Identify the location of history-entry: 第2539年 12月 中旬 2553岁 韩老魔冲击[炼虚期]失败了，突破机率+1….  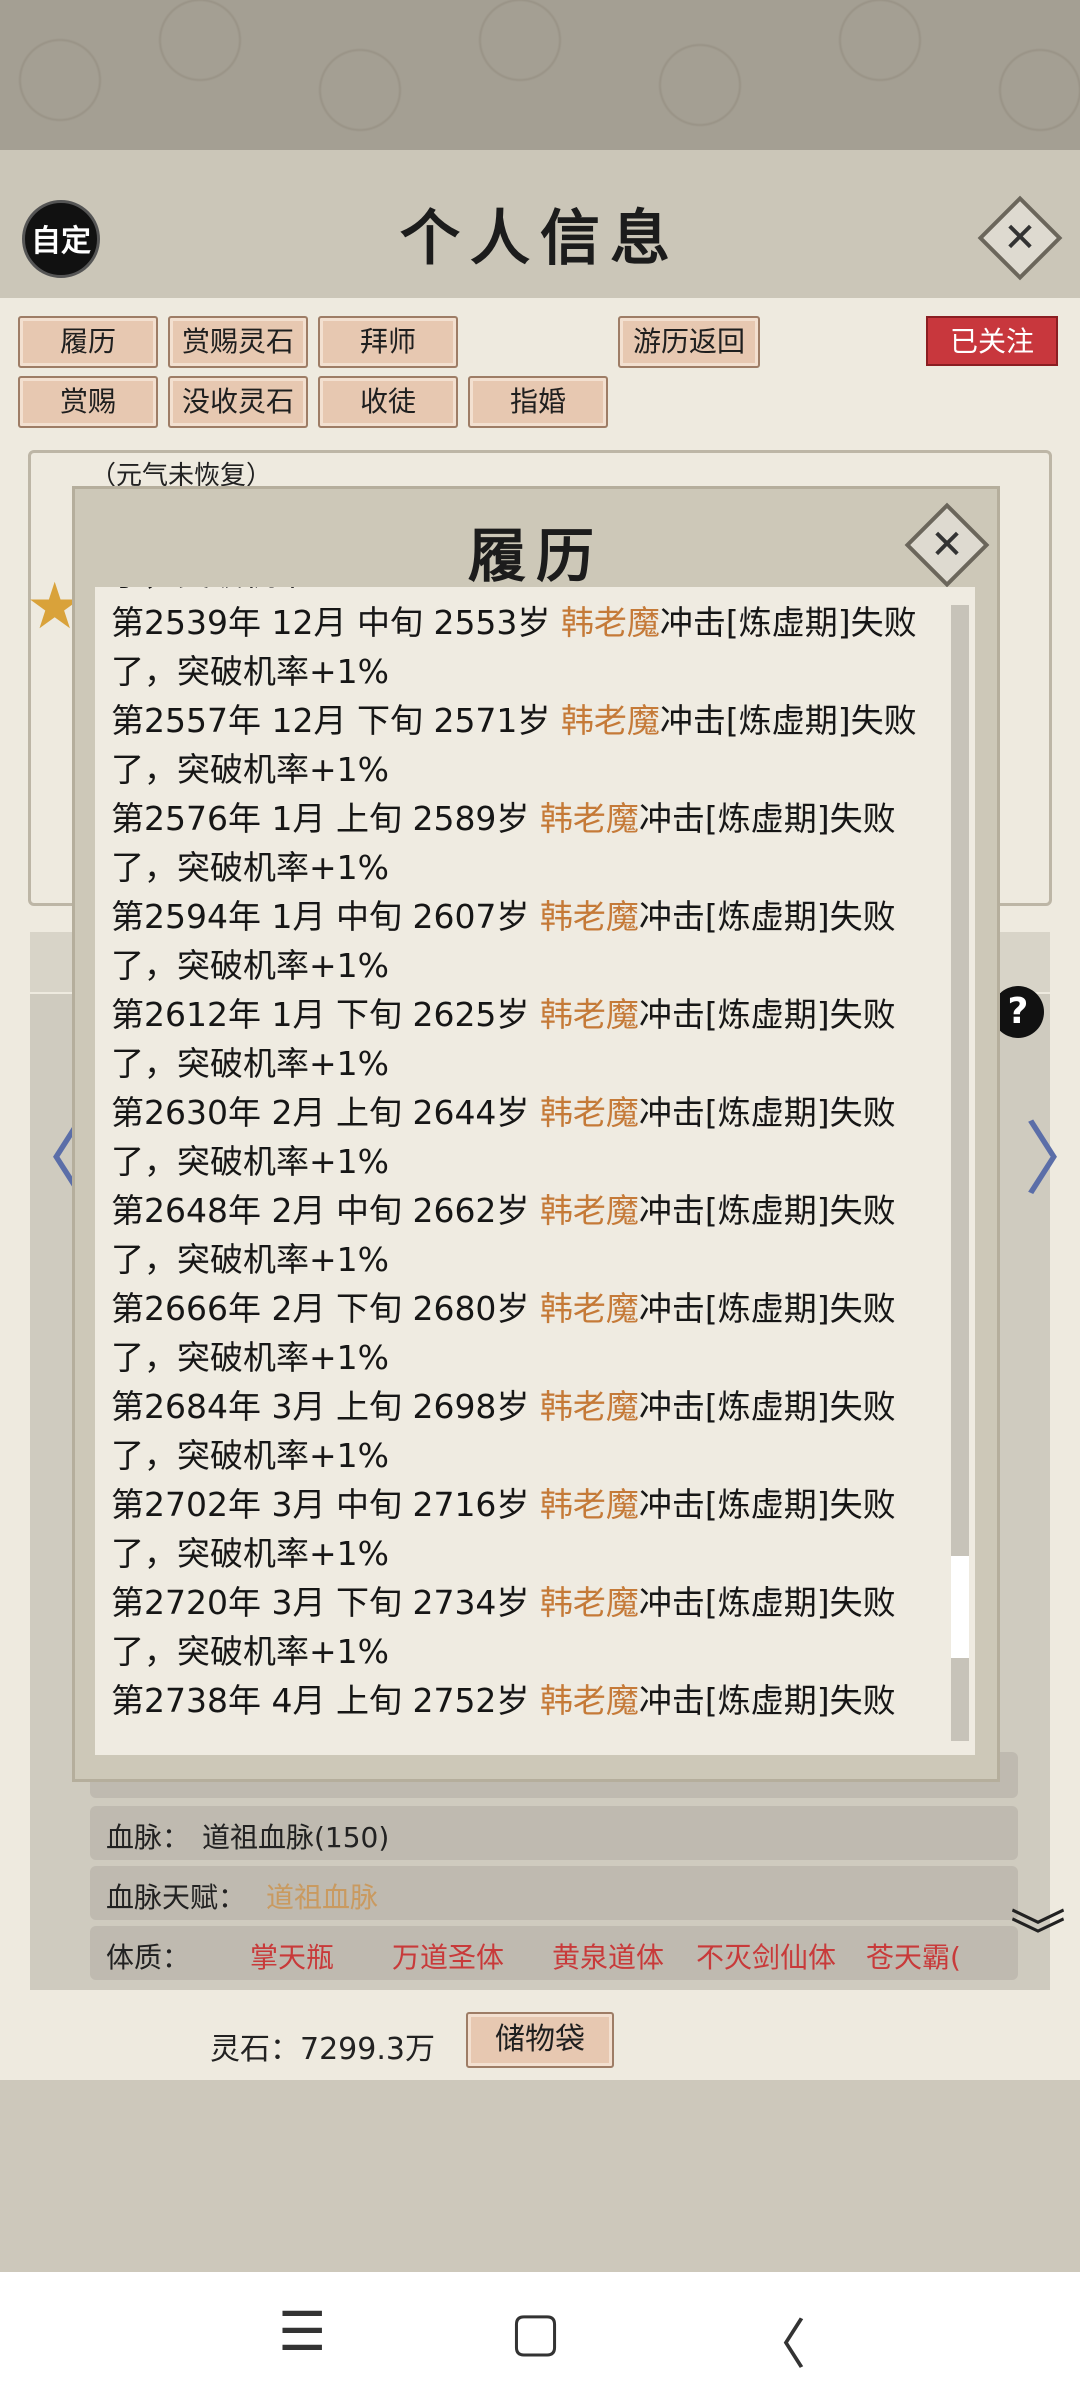
(521, 647).